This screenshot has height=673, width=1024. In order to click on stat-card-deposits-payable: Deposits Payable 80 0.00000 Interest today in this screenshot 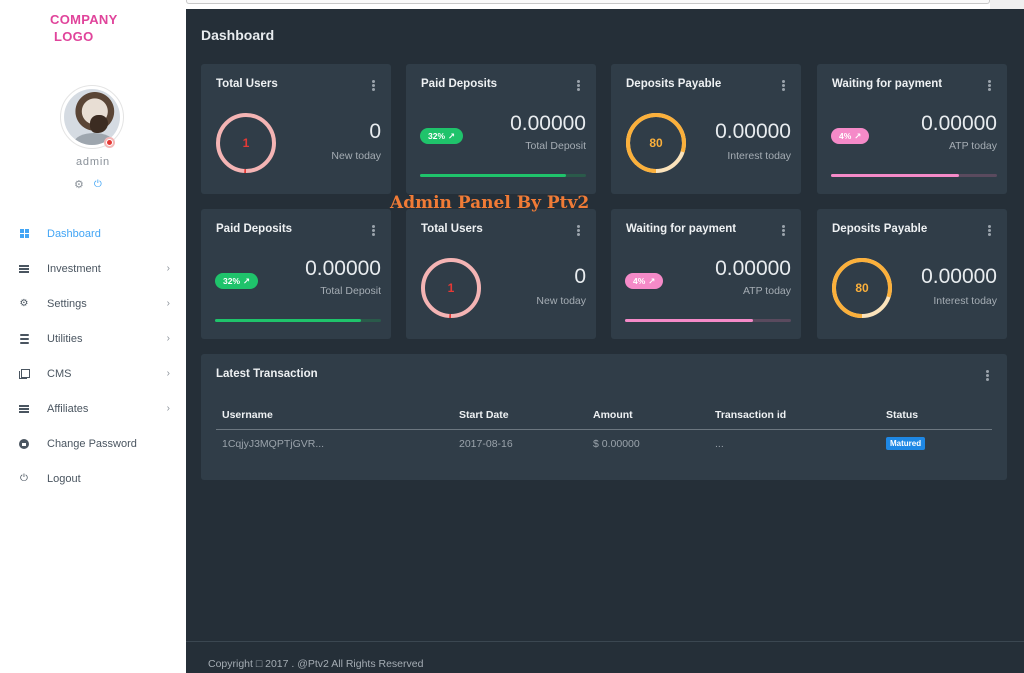, I will do `click(706, 129)`.